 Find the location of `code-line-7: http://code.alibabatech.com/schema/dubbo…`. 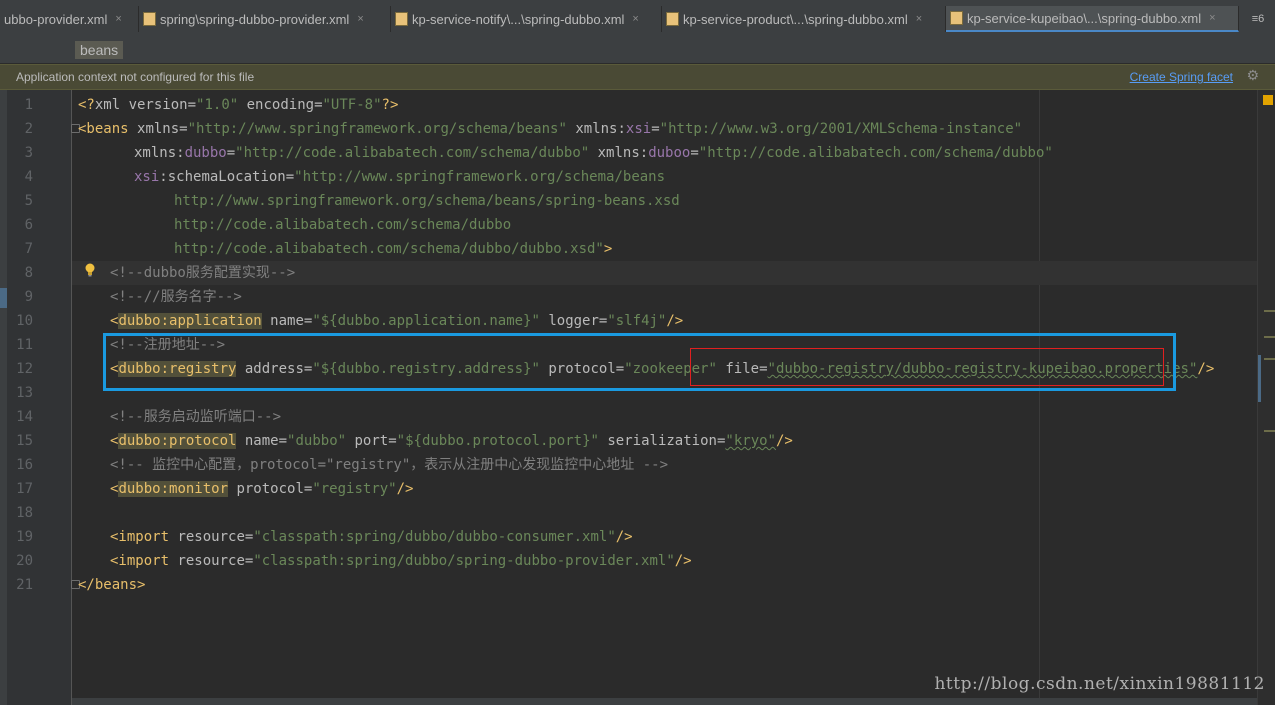

code-line-7: http://code.alibabatech.com/schema/dubbo… is located at coordinates (393, 249).